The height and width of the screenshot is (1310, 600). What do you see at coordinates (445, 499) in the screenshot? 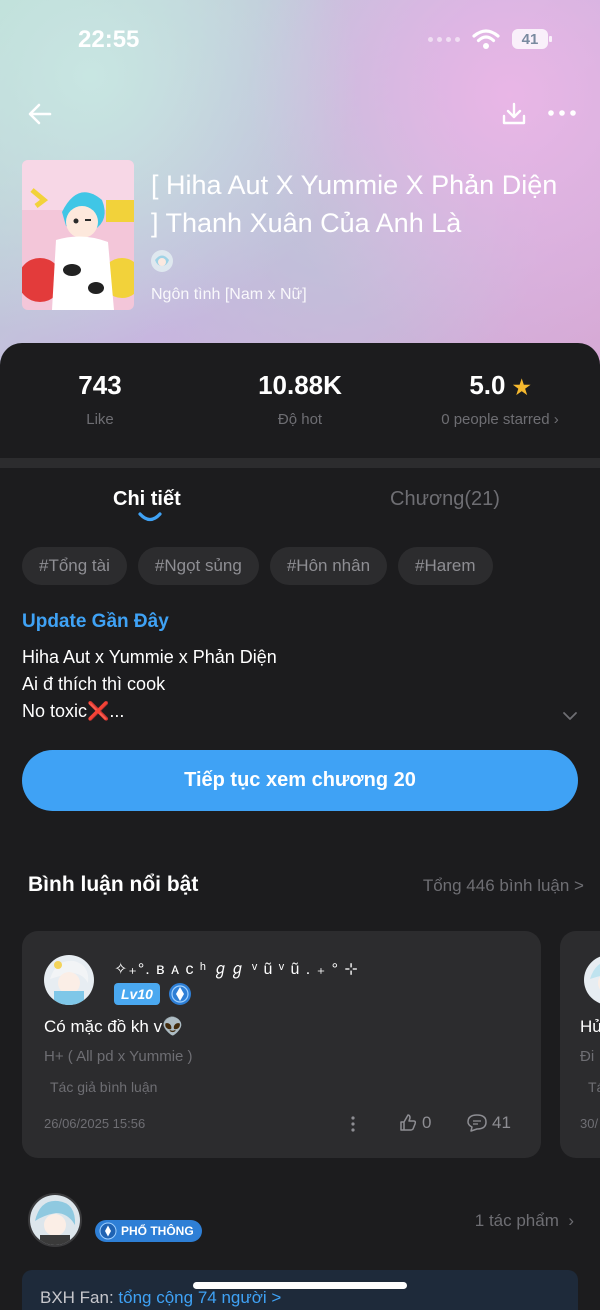
I see `tab-chapters: Chương(21)` at bounding box center [445, 499].